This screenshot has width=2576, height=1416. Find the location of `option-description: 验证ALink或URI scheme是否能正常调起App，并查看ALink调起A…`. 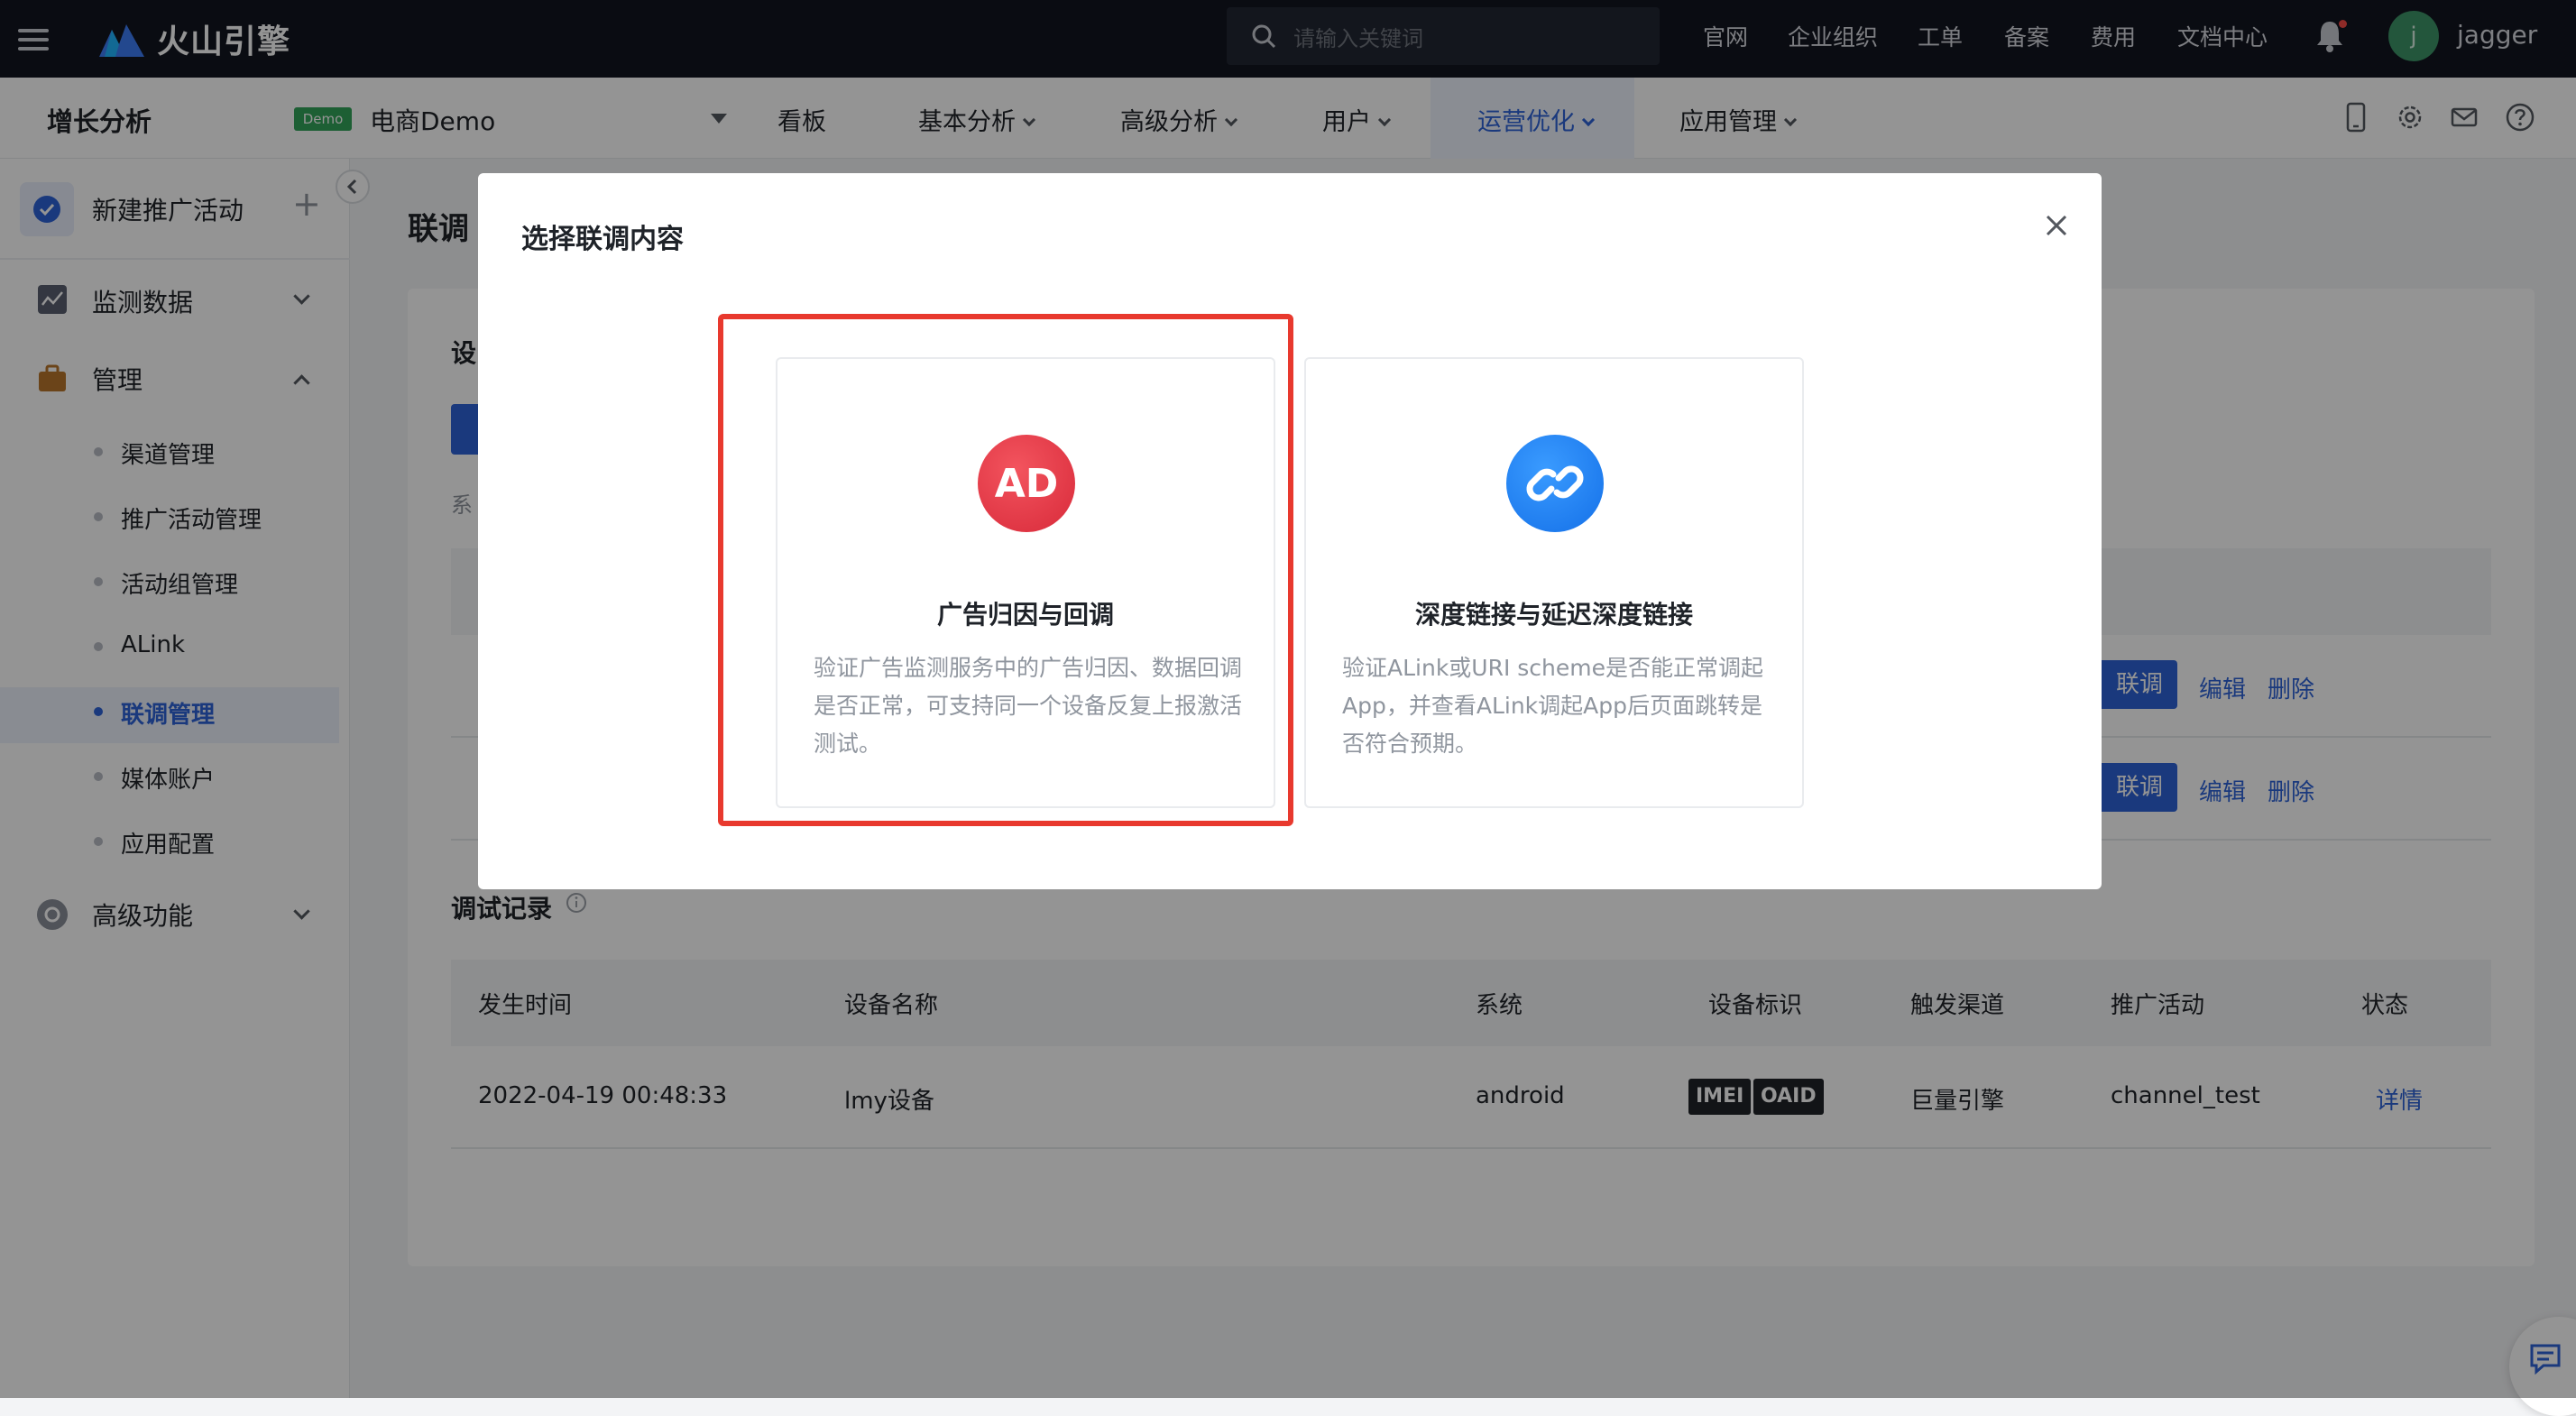

option-description: 验证ALink或URI scheme是否能正常调起App，并查看ALink调起A… is located at coordinates (1553, 706).